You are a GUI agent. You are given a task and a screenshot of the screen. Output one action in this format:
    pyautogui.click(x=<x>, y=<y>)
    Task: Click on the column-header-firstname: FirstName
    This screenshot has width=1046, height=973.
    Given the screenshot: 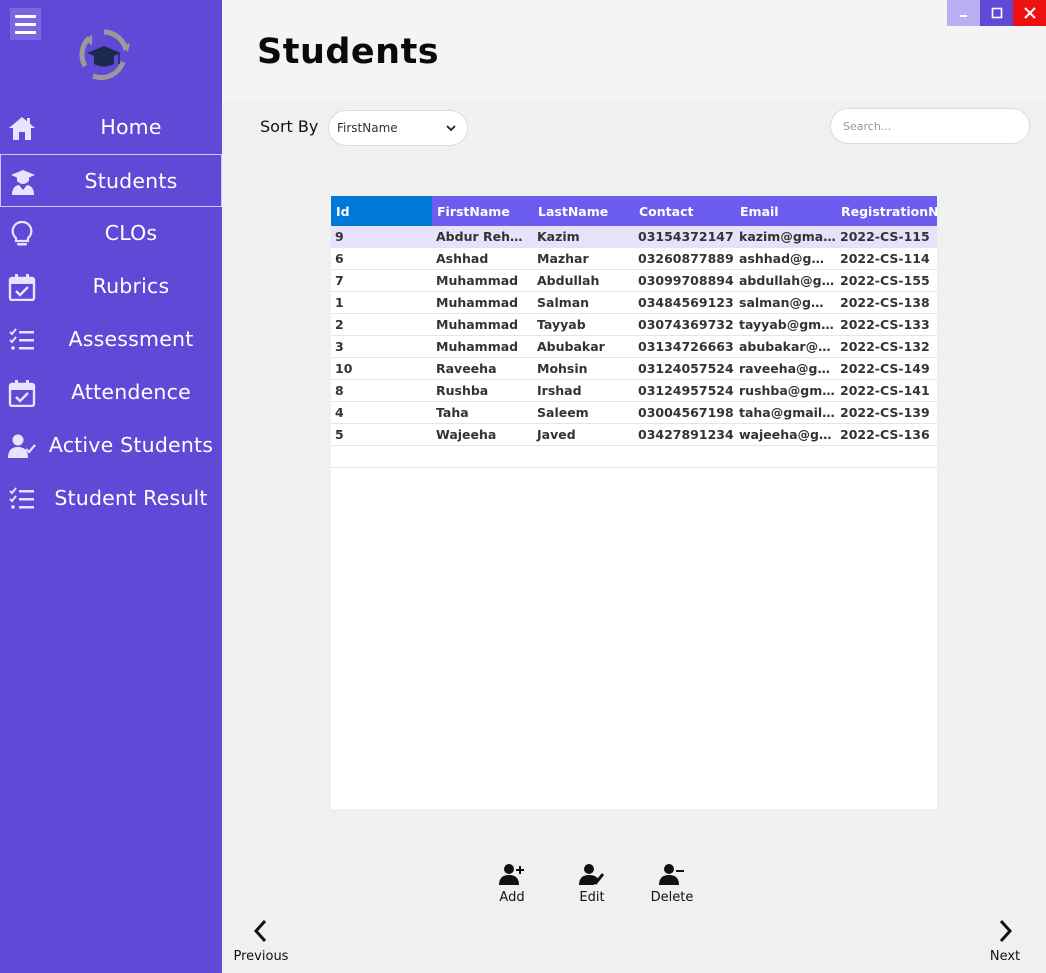 What is the action you would take?
    pyautogui.click(x=482, y=211)
    